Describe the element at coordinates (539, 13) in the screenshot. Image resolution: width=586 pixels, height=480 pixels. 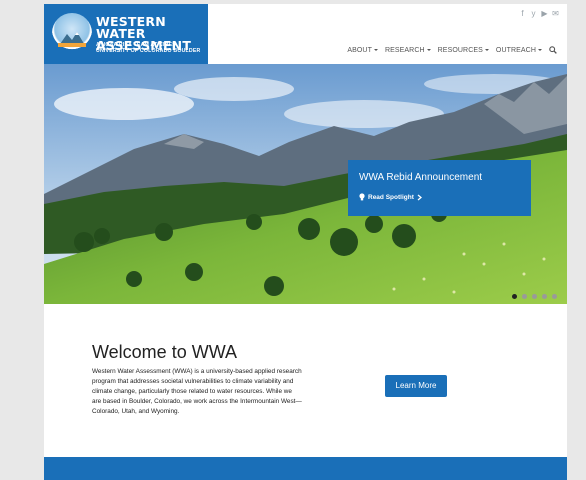
I see `social-links: f y ▶ ✉` at that location.